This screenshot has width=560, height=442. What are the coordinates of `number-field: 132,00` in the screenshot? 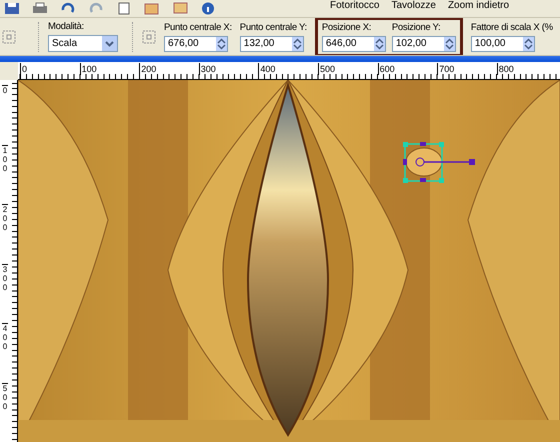 It's located at (272, 44).